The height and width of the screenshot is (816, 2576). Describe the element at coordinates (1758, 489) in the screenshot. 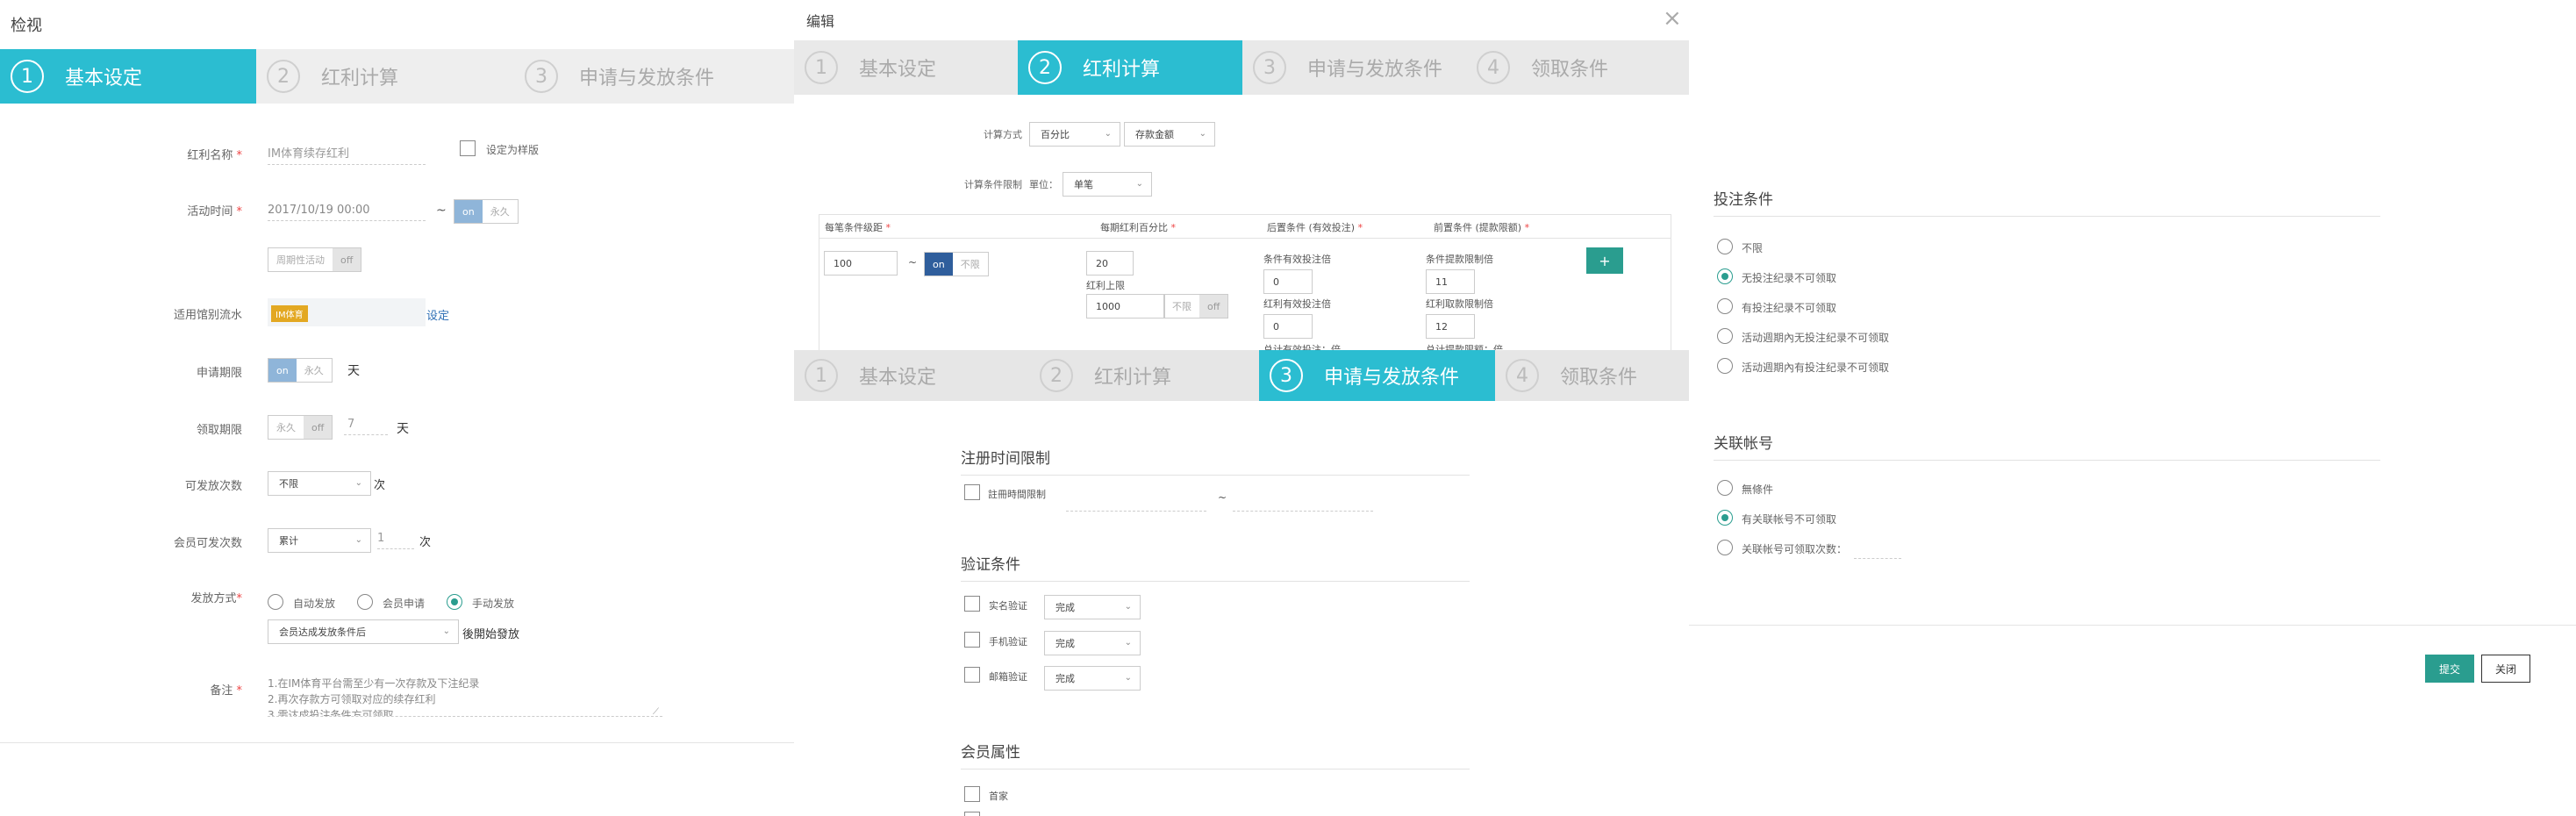

I see `radio-label: 無條件` at that location.